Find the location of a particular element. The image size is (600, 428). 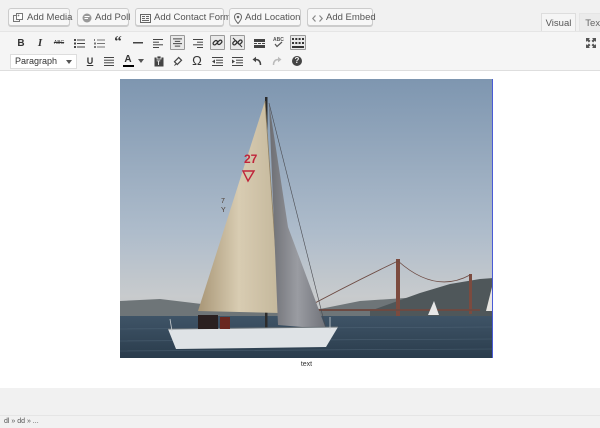

align-right-button is located at coordinates (198, 43).